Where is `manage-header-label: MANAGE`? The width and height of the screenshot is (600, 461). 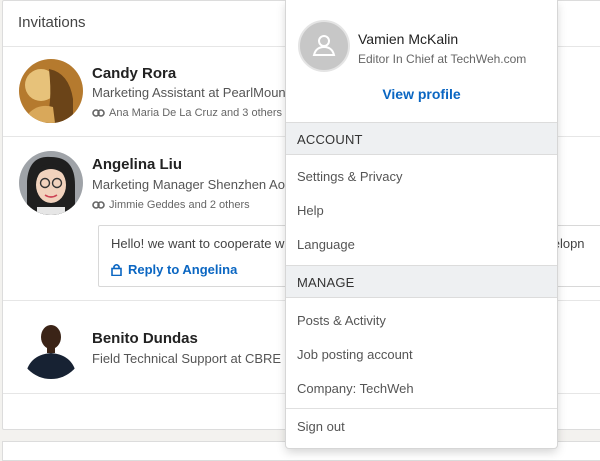
manage-header-label: MANAGE is located at coordinates (326, 282).